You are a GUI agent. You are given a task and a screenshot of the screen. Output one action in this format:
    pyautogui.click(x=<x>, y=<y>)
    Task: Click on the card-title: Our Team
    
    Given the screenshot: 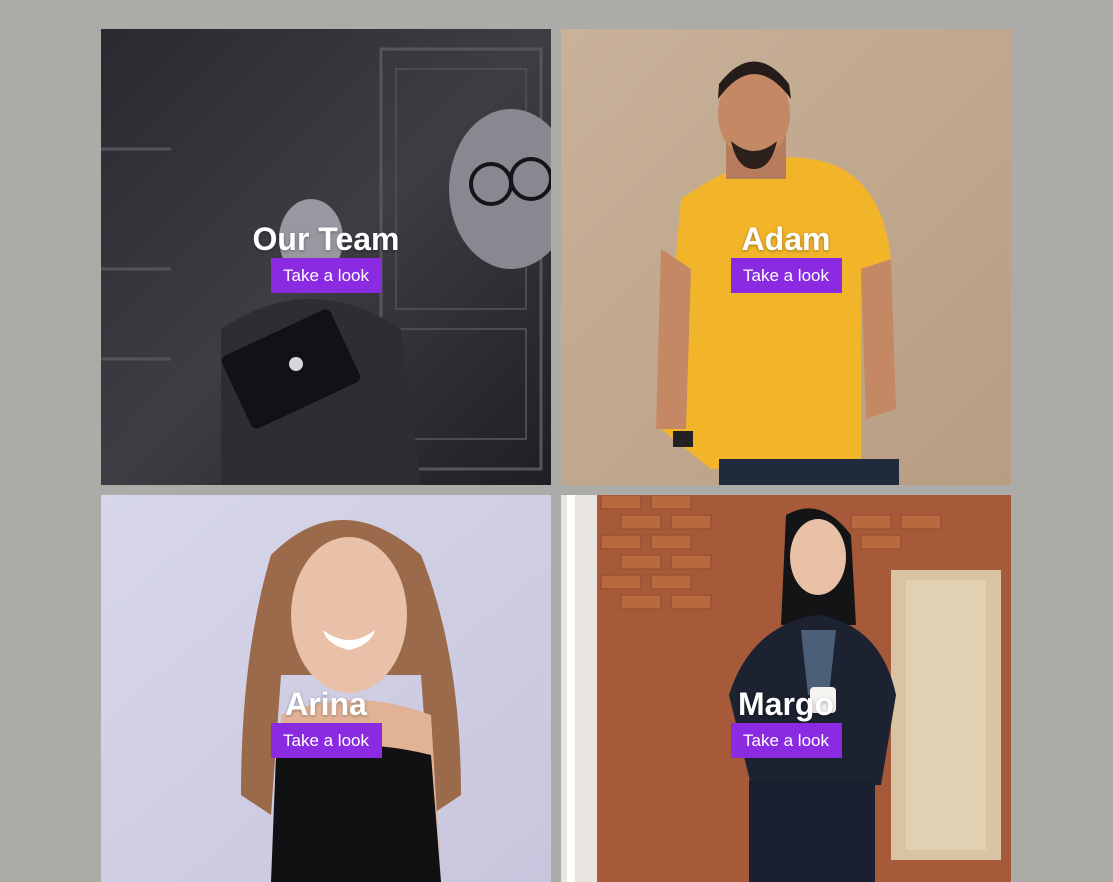 What is the action you would take?
    pyautogui.click(x=326, y=239)
    